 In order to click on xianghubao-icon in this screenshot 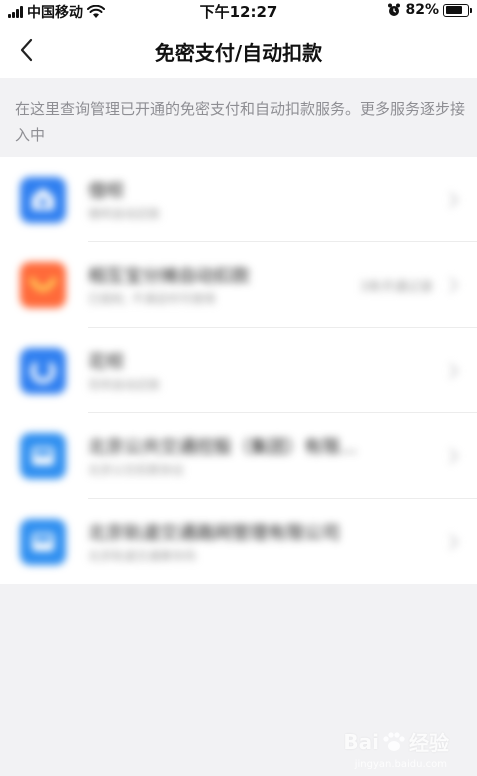, I will do `click(43, 285)`.